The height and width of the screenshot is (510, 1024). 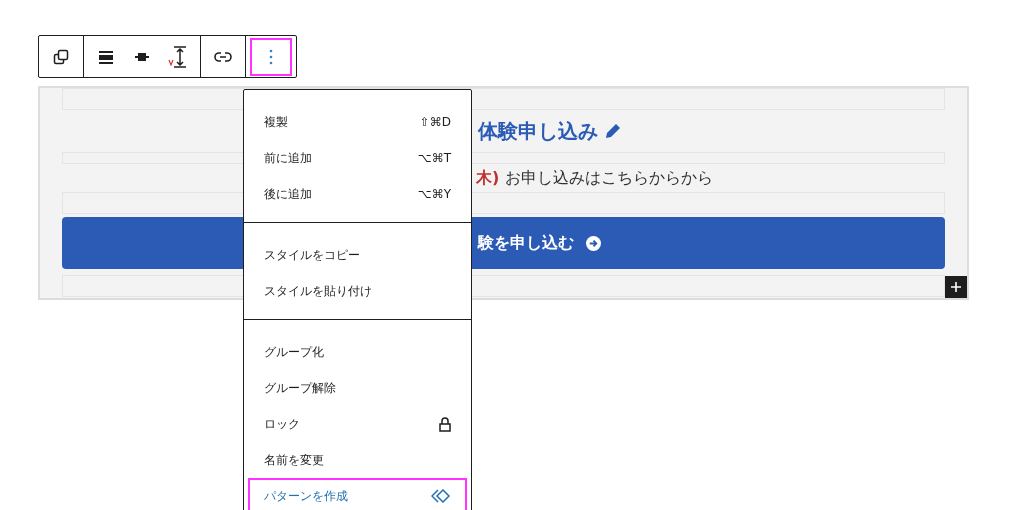 I want to click on note-text: お申し込みはこちらからから, so click(x=609, y=178).